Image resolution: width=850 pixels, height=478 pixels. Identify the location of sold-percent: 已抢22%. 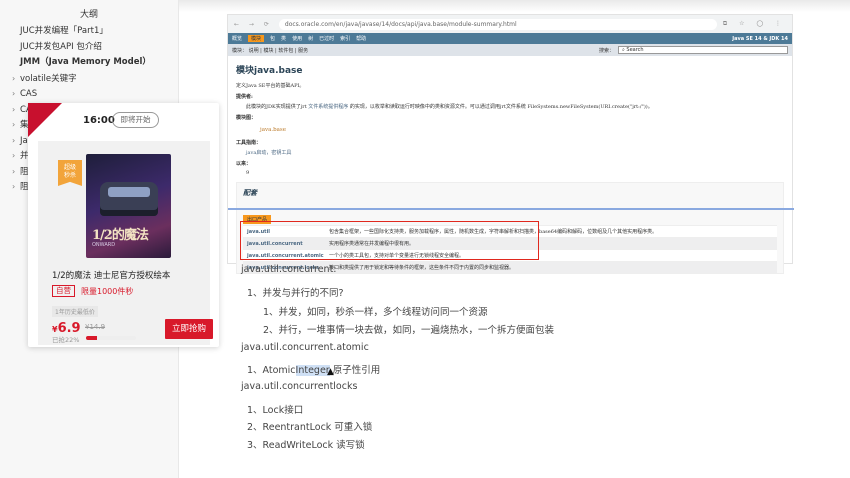
(66, 340).